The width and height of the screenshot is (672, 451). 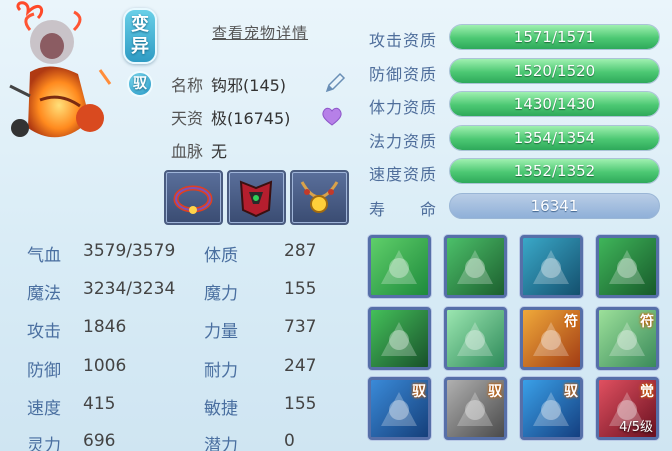 I want to click on aptitude-bar: 1571/1571, so click(x=554, y=37).